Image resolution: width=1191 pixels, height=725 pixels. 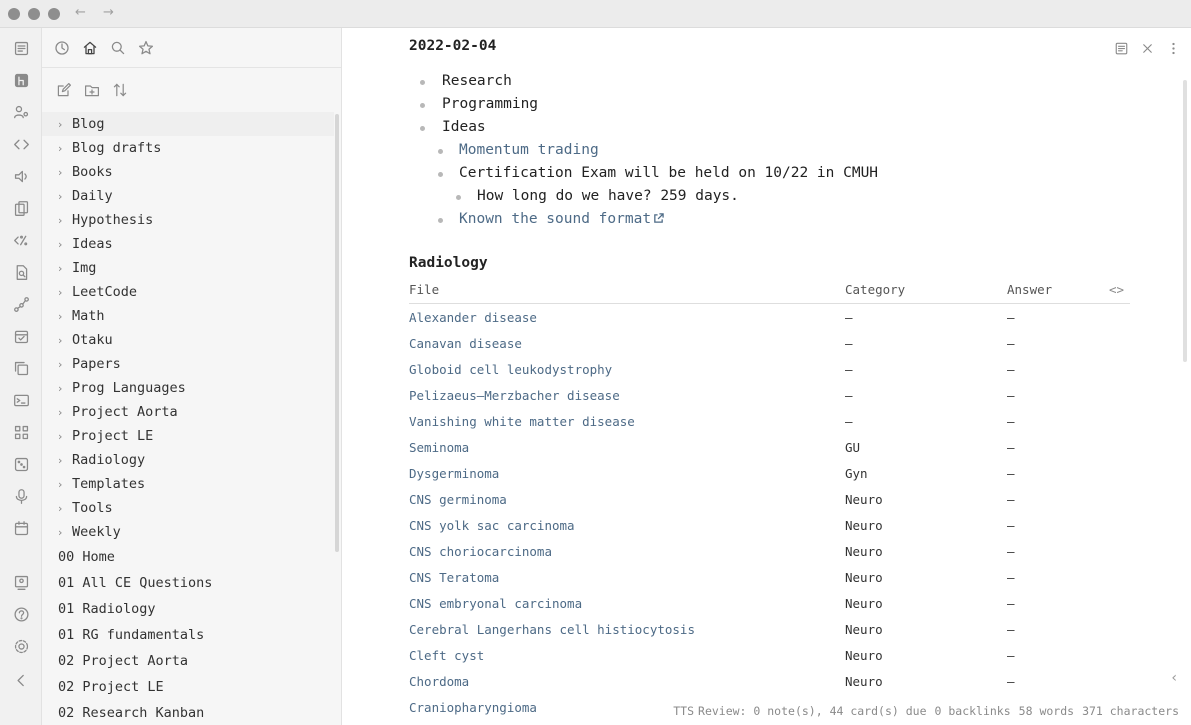 I want to click on table-cell-file: Cleft cyst, so click(x=446, y=655).